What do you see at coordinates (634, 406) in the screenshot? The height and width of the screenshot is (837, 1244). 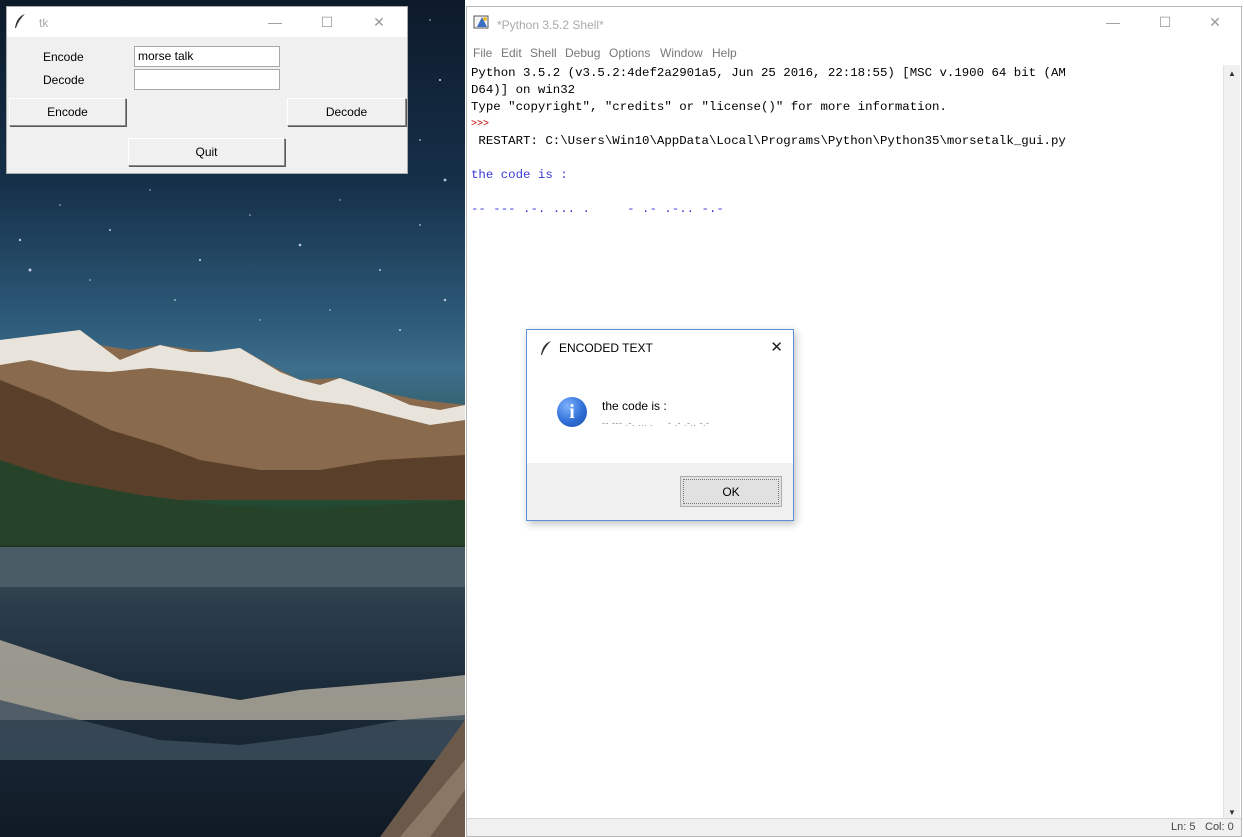 I see `dialog-message: the code is :` at bounding box center [634, 406].